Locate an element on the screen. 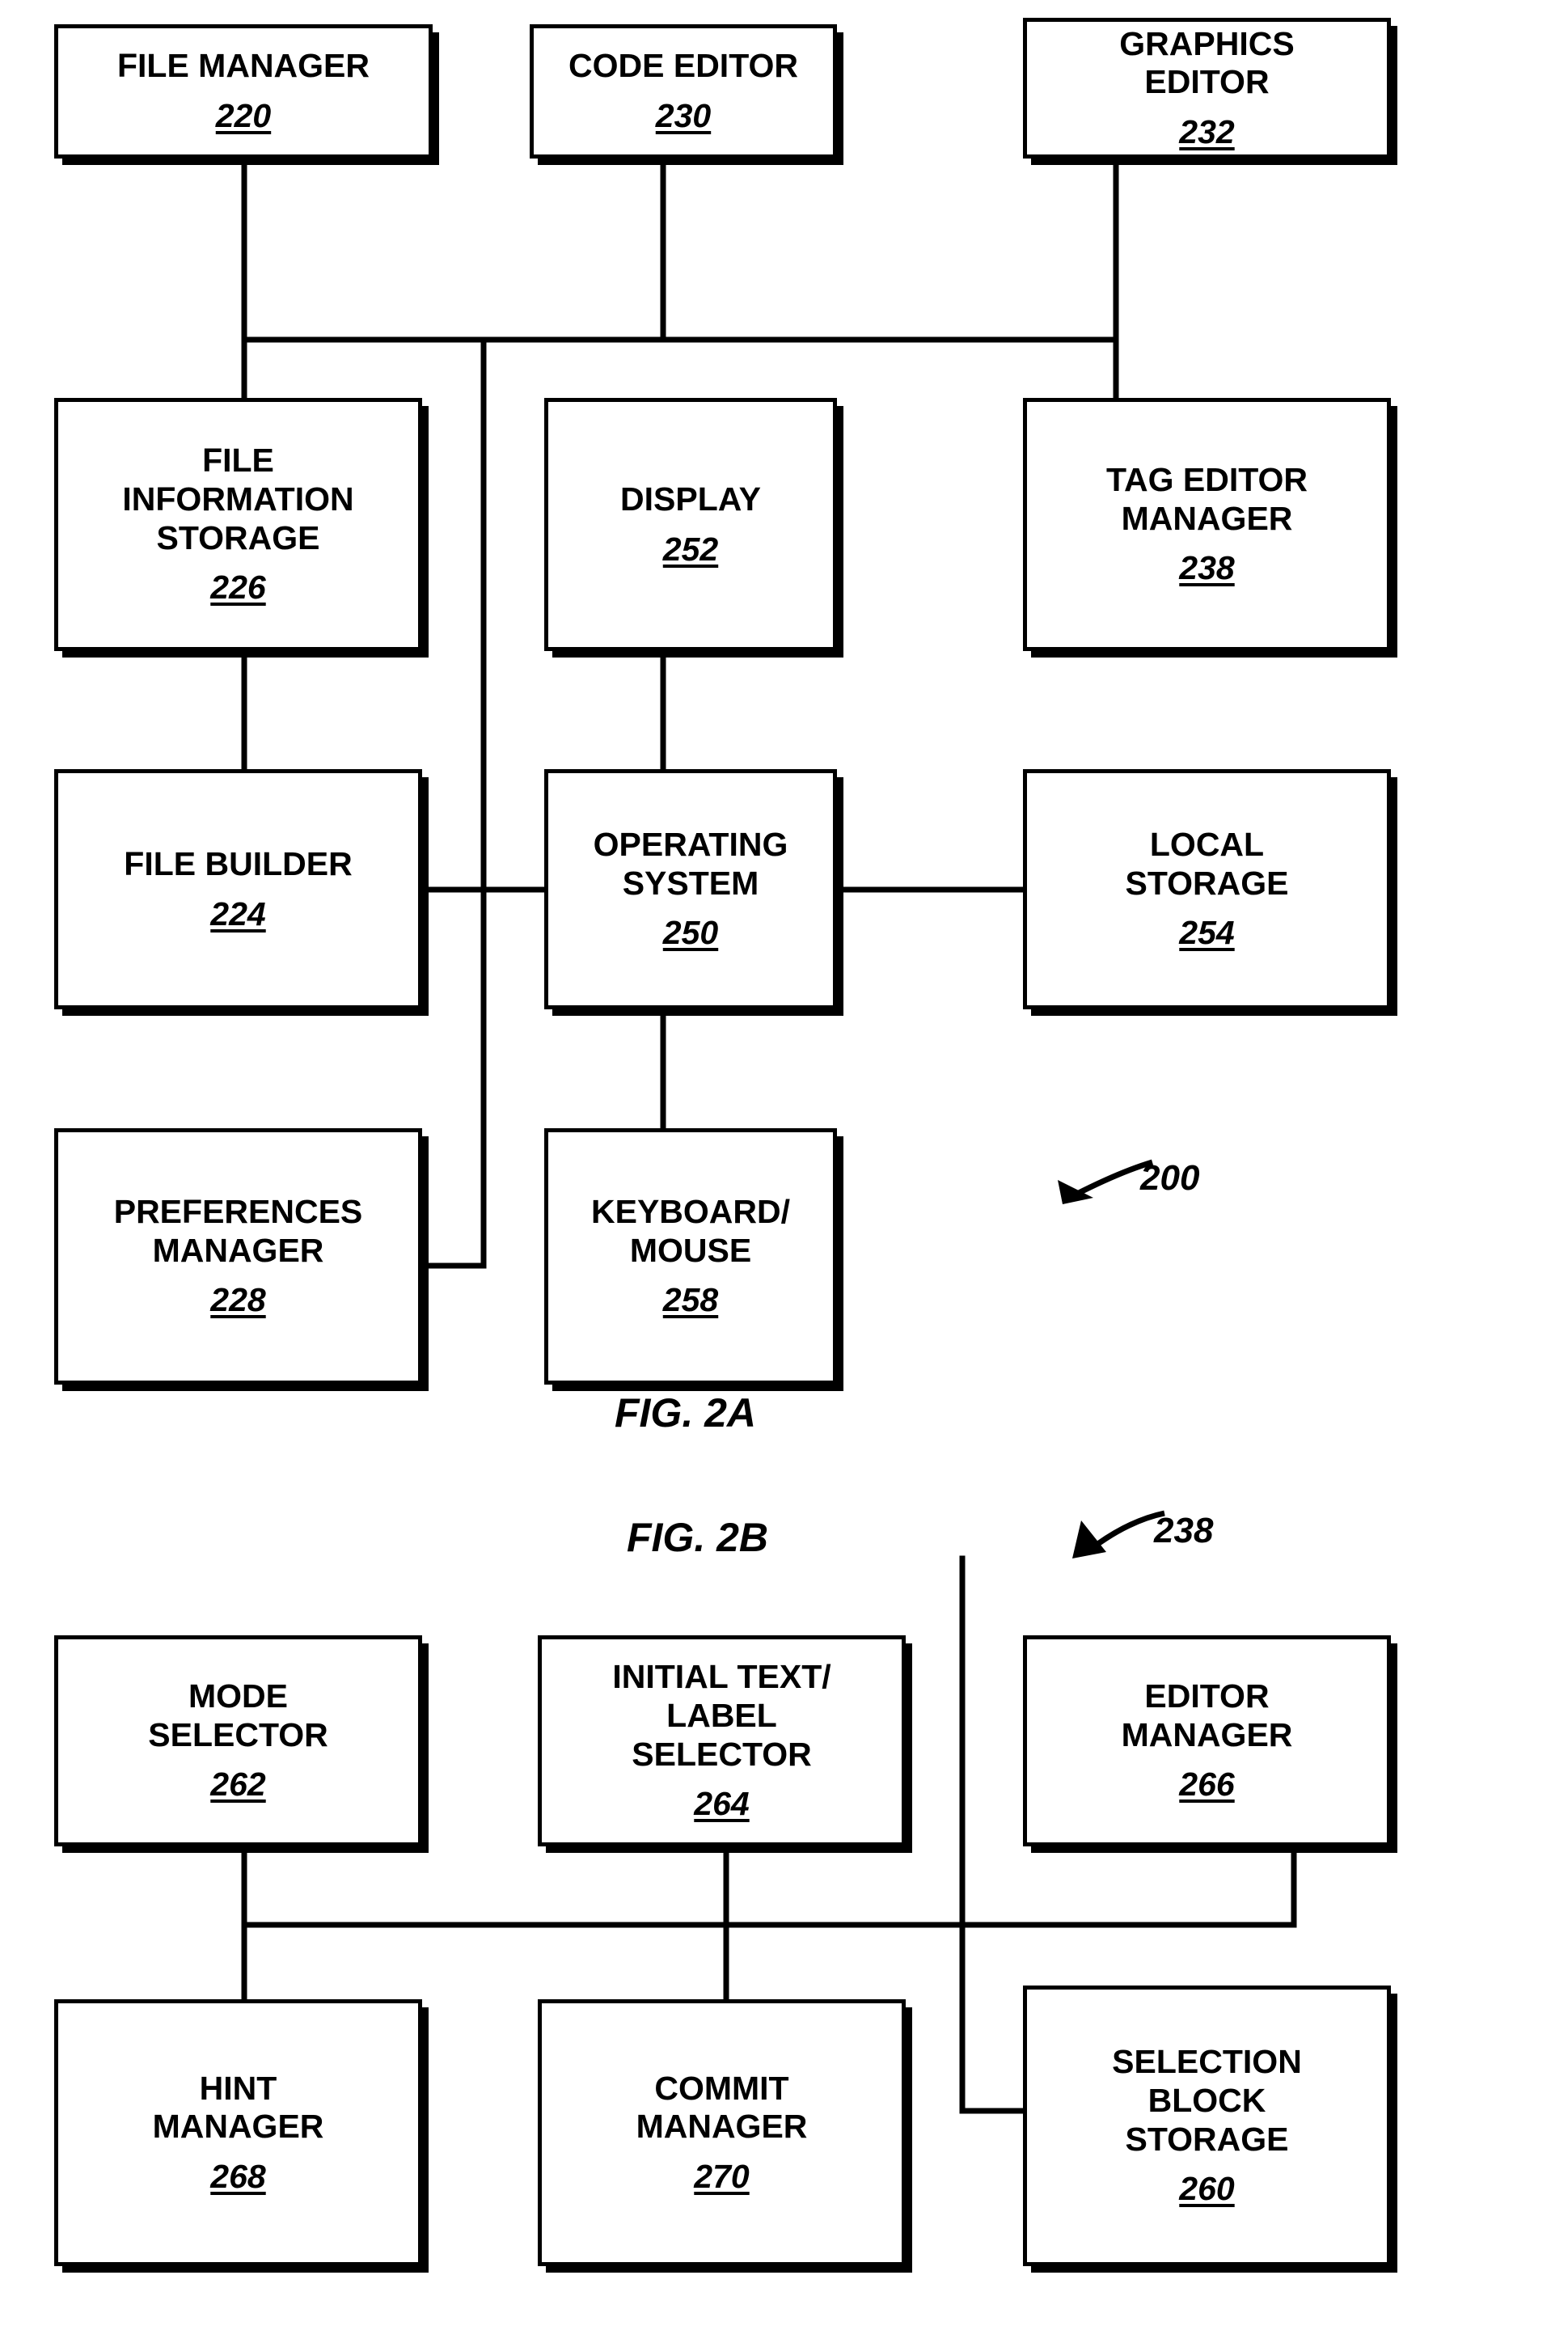 The width and height of the screenshot is (1568, 2326). block-title: FILE MANAGER is located at coordinates (243, 66).